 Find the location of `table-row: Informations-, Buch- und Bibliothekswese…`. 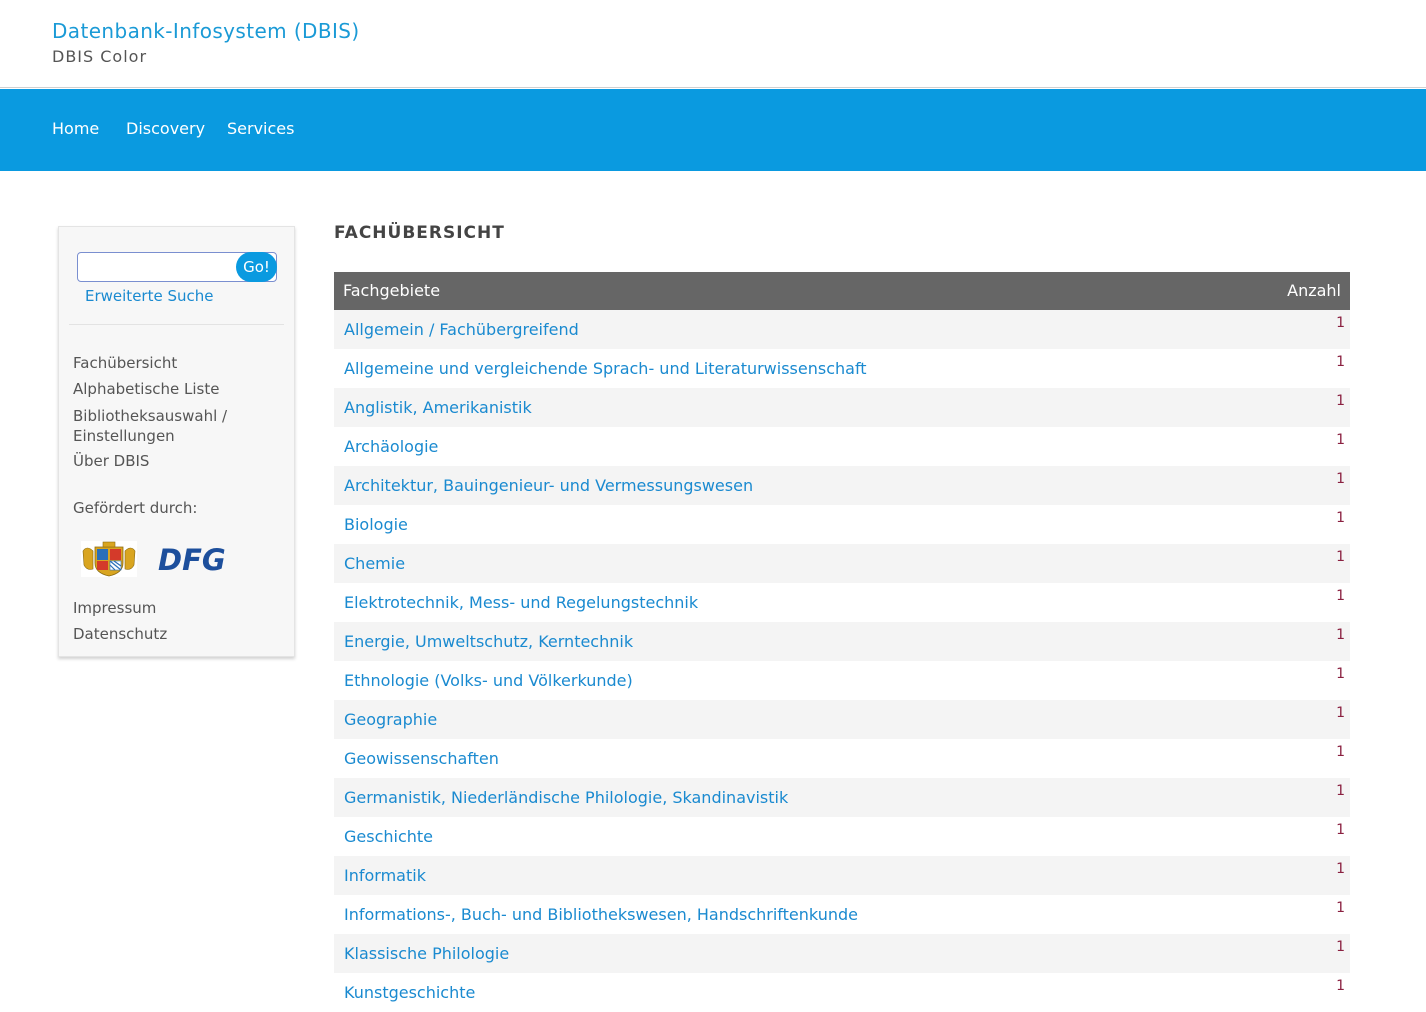

table-row: Informations-, Buch- und Bibliothekswese… is located at coordinates (842, 914).